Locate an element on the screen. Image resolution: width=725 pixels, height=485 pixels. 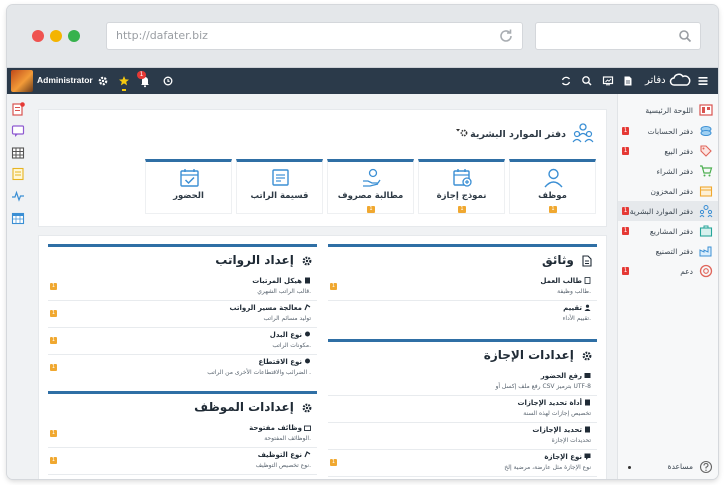
list-item: نوع البدل مكونات الراتب. 1 is located at coordinates (182, 341).